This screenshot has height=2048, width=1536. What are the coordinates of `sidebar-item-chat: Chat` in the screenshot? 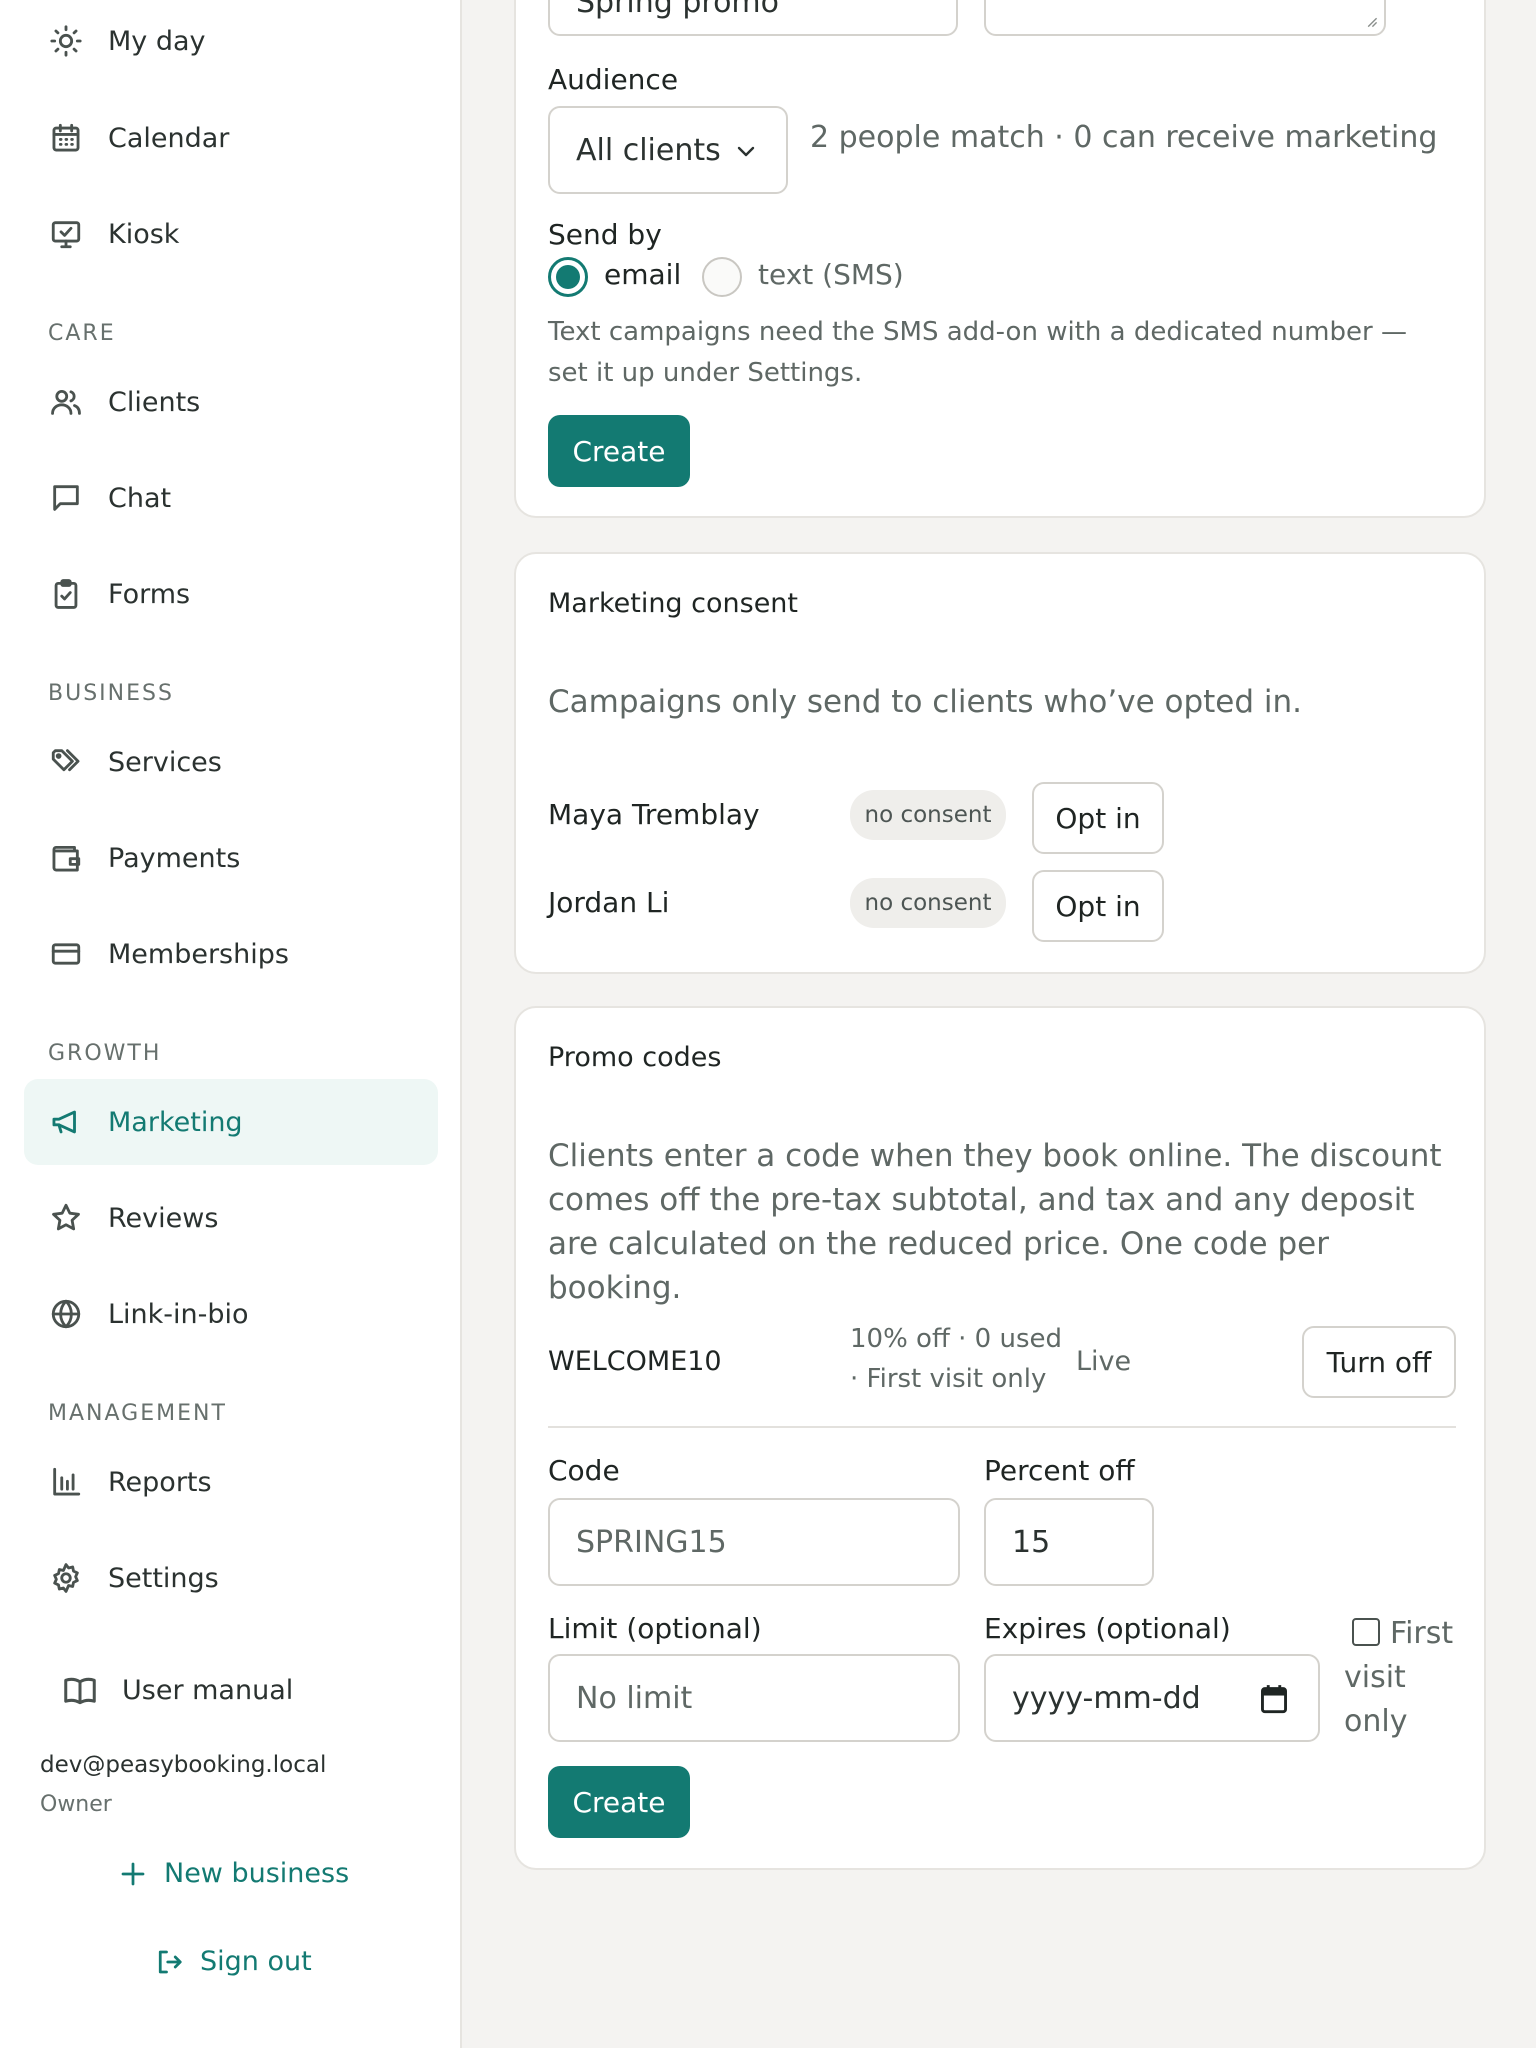 It's located at (231, 498).